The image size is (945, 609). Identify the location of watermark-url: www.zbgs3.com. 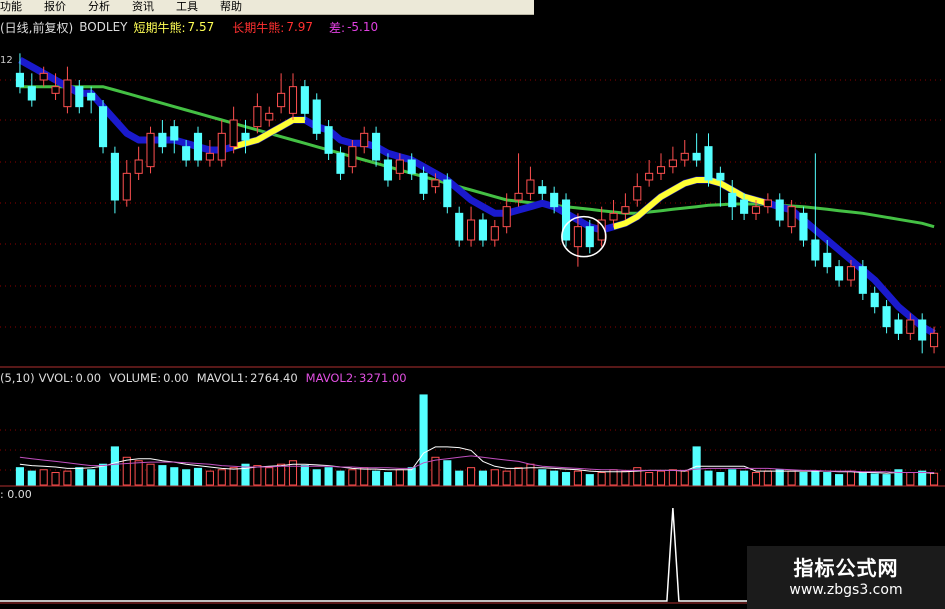
(846, 590).